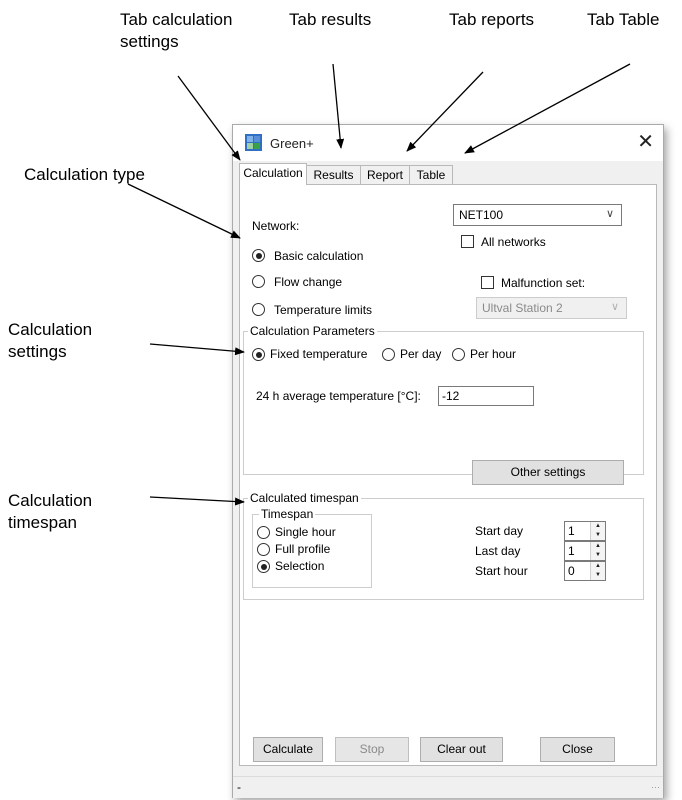 This screenshot has height=800, width=682. Describe the element at coordinates (258, 255) in the screenshot. I see `radio-basic-calculation` at that location.